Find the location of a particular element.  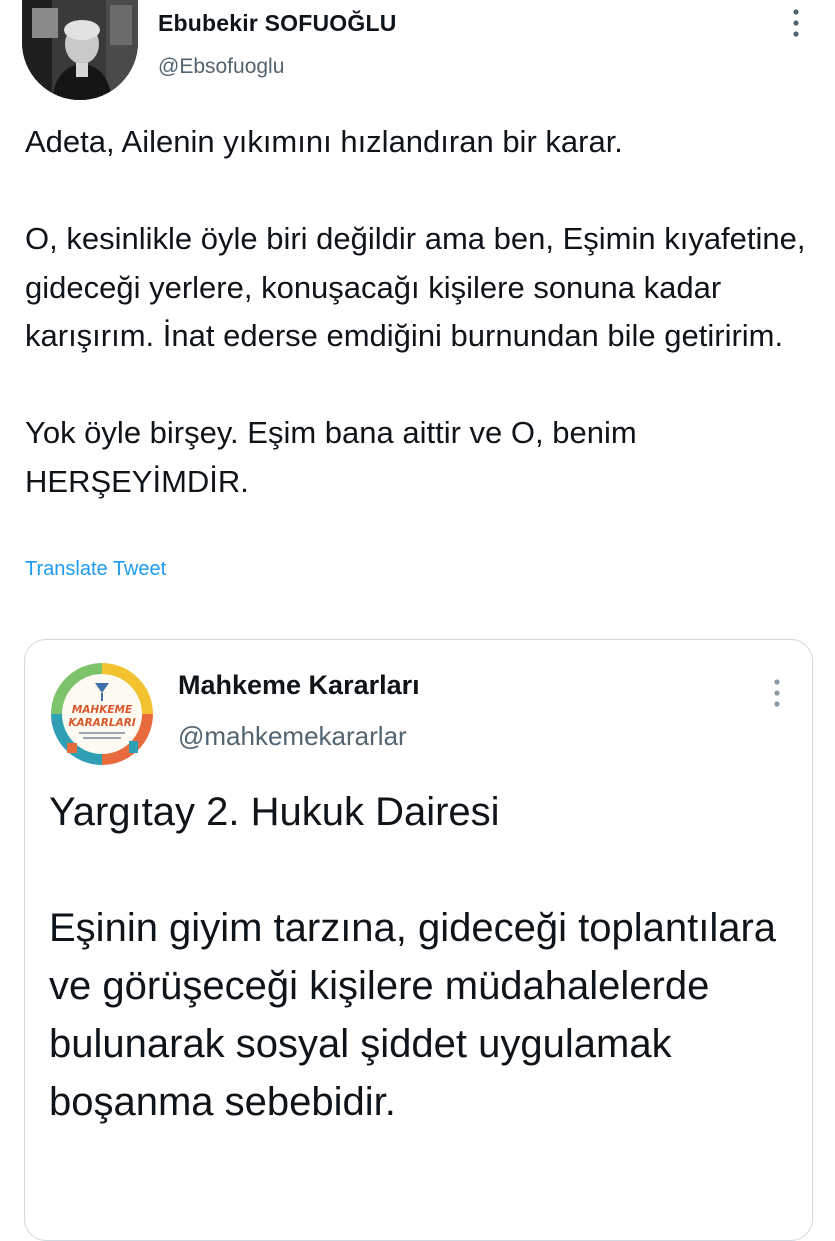

quoted-author-handle: @mahkemekararlar is located at coordinates (292, 736).